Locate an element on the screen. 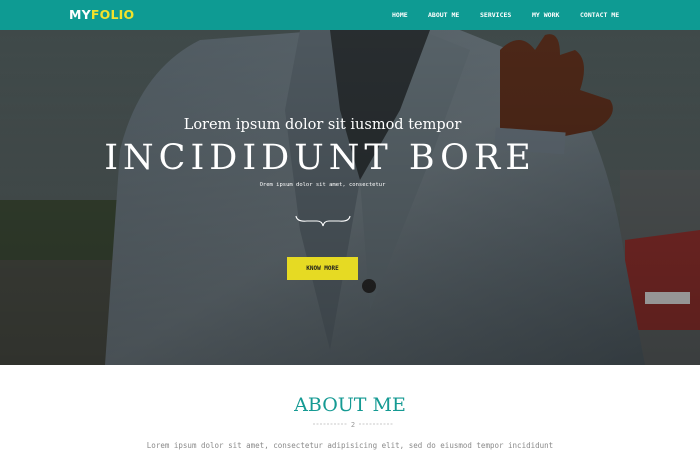  about-section-title: ABOUT ME is located at coordinates (350, 405).